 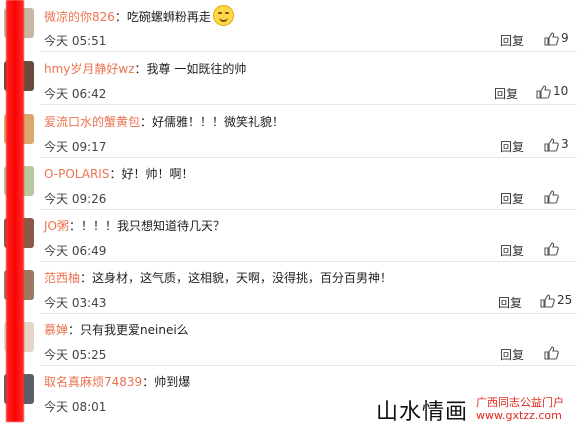 What do you see at coordinates (288, 184) in the screenshot?
I see `comment-item: O-POLARIS：好！帅！啊！ 今天 09:26 回复` at bounding box center [288, 184].